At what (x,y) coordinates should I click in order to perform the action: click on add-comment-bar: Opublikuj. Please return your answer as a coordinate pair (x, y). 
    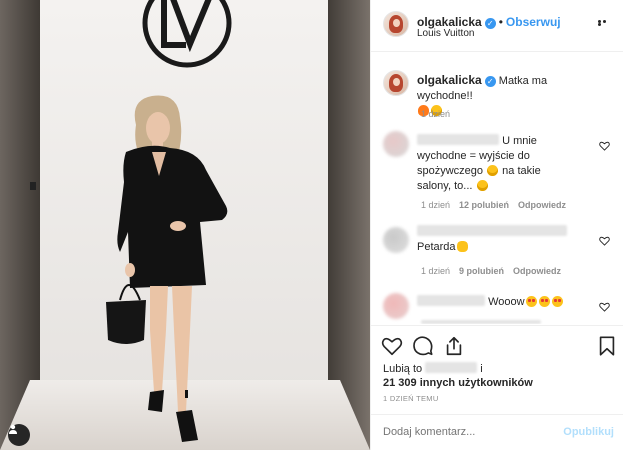
    Looking at the image, I should click on (497, 432).